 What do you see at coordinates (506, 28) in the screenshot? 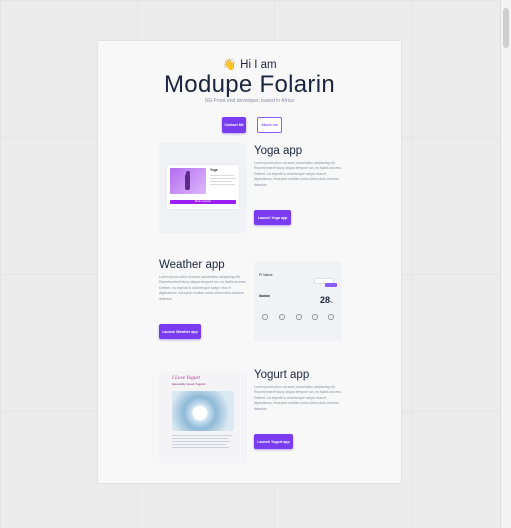
I see `scrollbar-thumb` at bounding box center [506, 28].